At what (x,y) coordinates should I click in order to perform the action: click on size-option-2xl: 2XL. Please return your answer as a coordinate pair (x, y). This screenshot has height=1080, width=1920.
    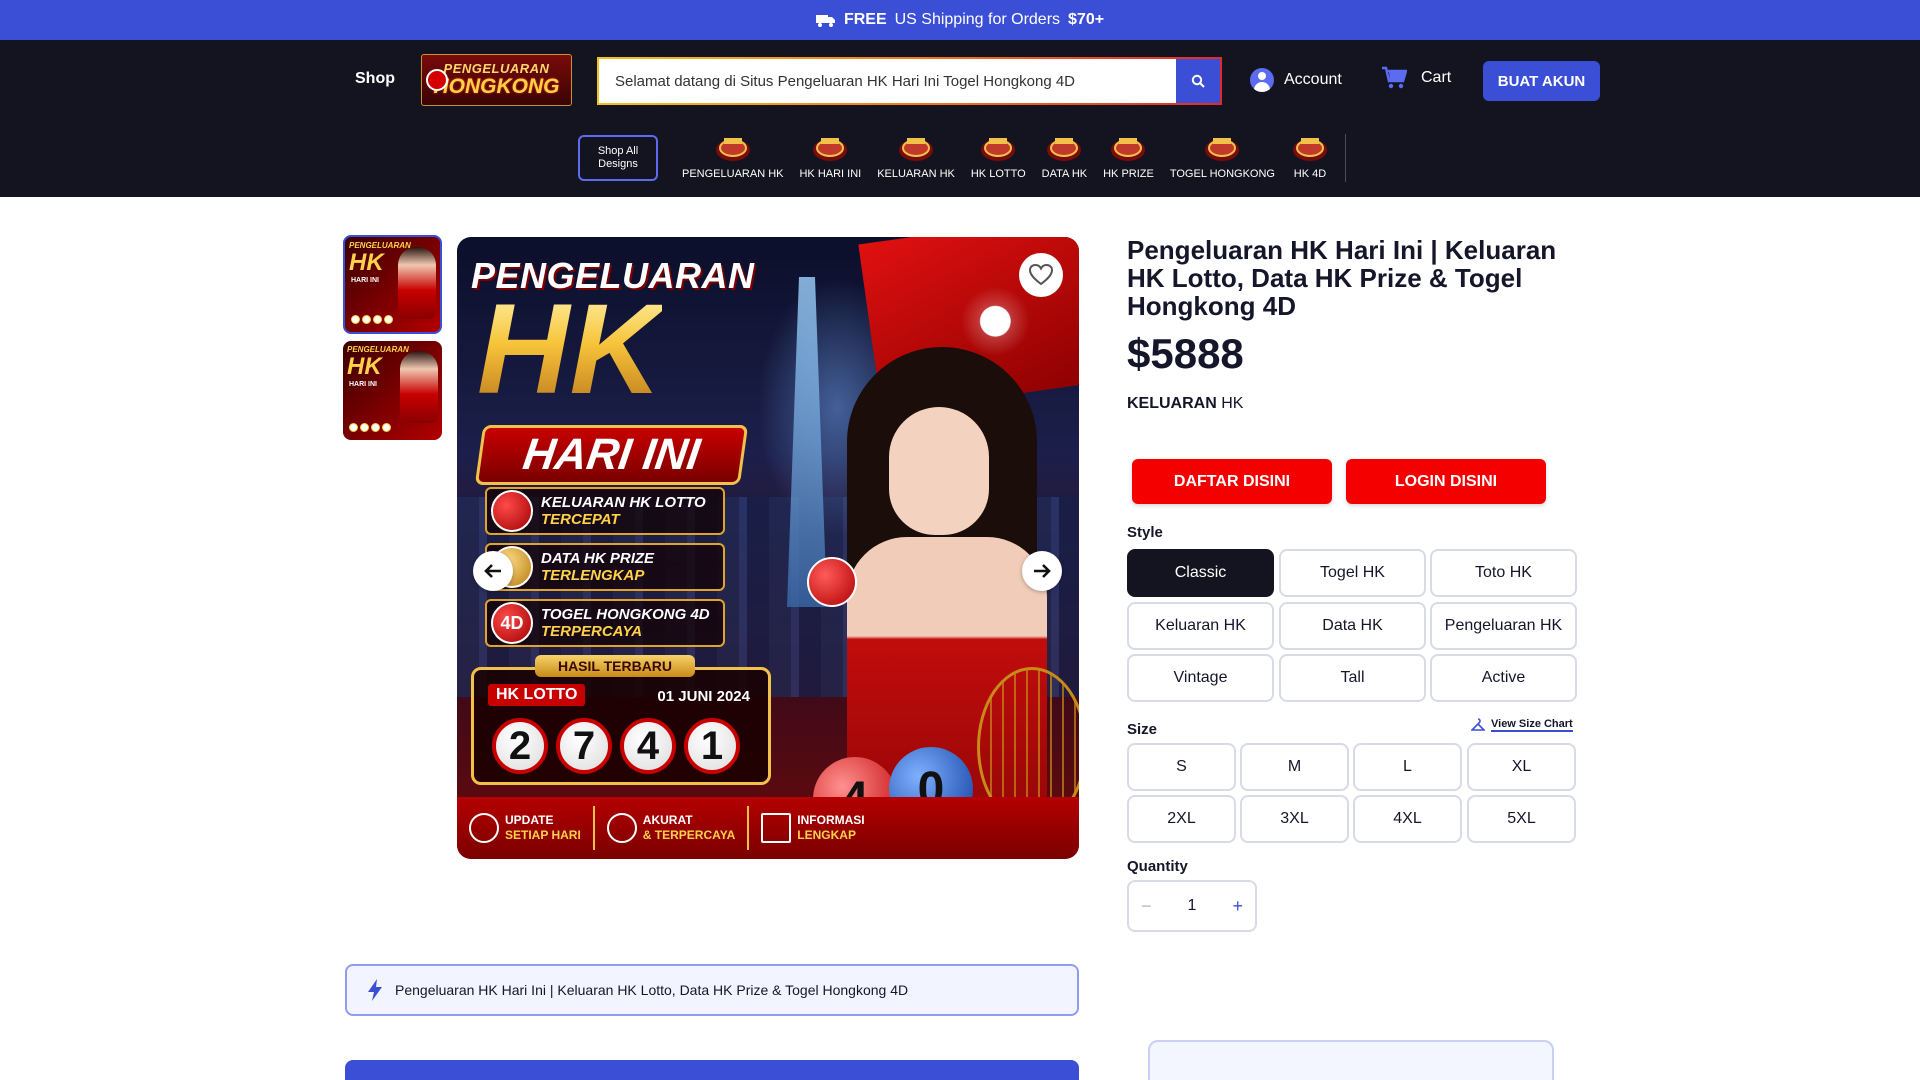
    Looking at the image, I should click on (1181, 819).